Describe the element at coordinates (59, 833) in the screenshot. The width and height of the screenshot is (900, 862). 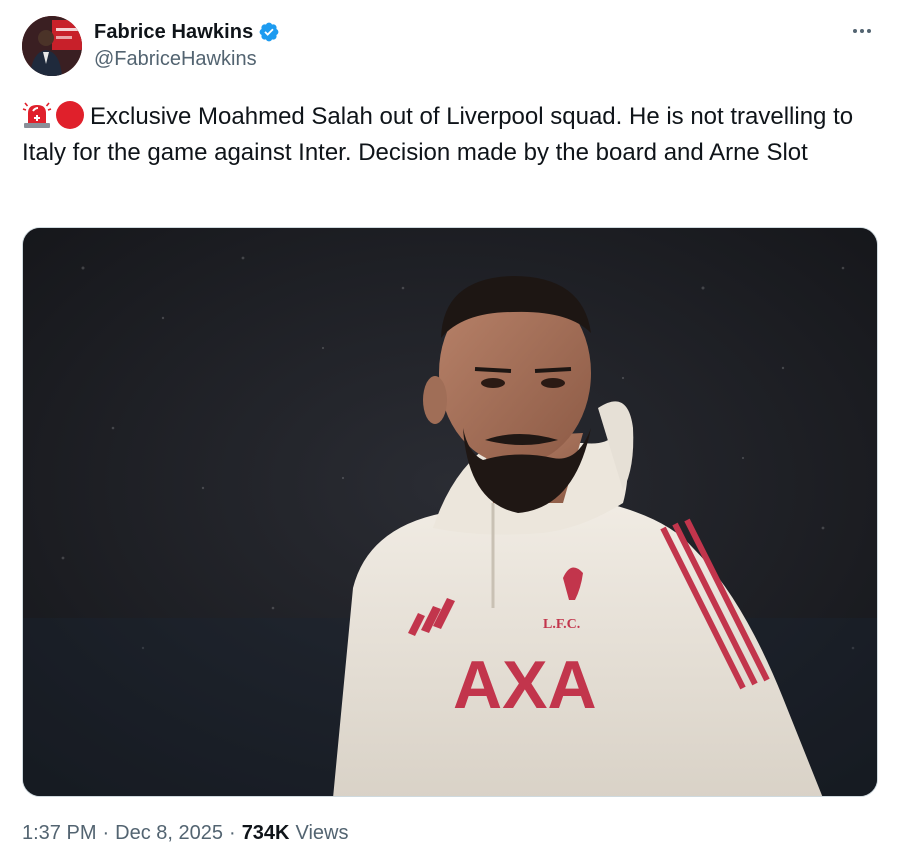
I see `tweet-time: 1:37 PM` at that location.